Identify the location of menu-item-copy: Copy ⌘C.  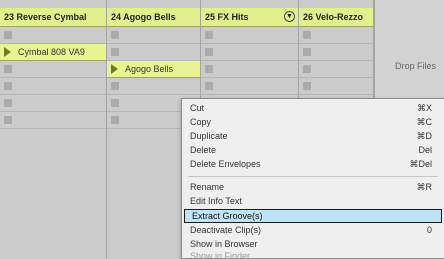
(313, 122).